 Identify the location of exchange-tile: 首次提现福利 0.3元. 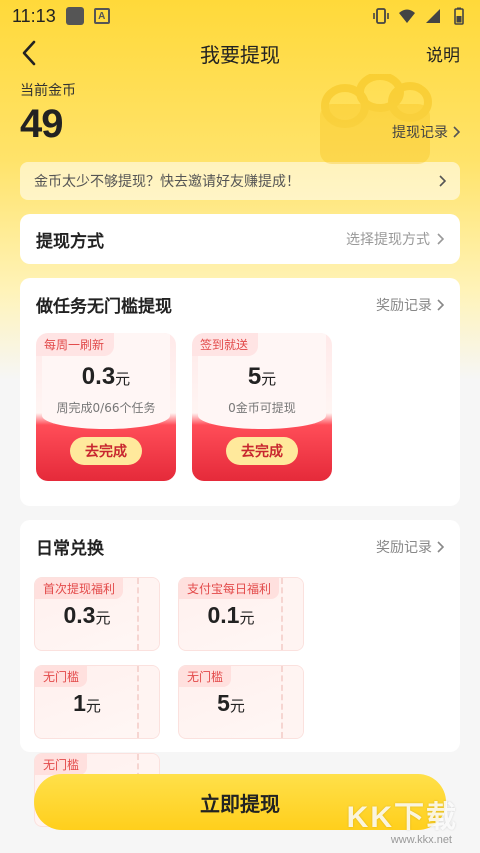
(97, 614).